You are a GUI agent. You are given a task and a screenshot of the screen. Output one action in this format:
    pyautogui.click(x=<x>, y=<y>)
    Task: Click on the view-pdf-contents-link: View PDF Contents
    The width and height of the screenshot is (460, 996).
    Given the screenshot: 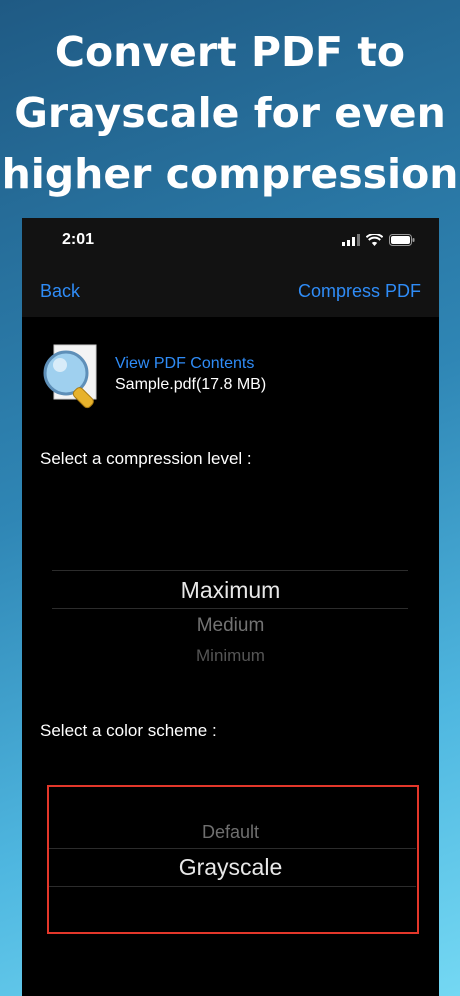 What is the action you would take?
    pyautogui.click(x=184, y=364)
    